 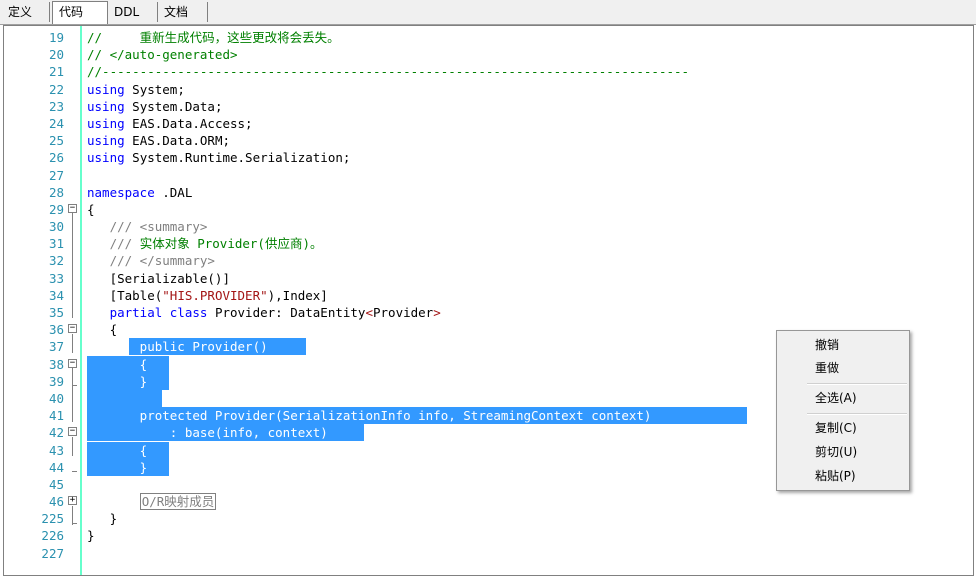 What do you see at coordinates (178, 502) in the screenshot?
I see `code-token: O/R映射成员` at bounding box center [178, 502].